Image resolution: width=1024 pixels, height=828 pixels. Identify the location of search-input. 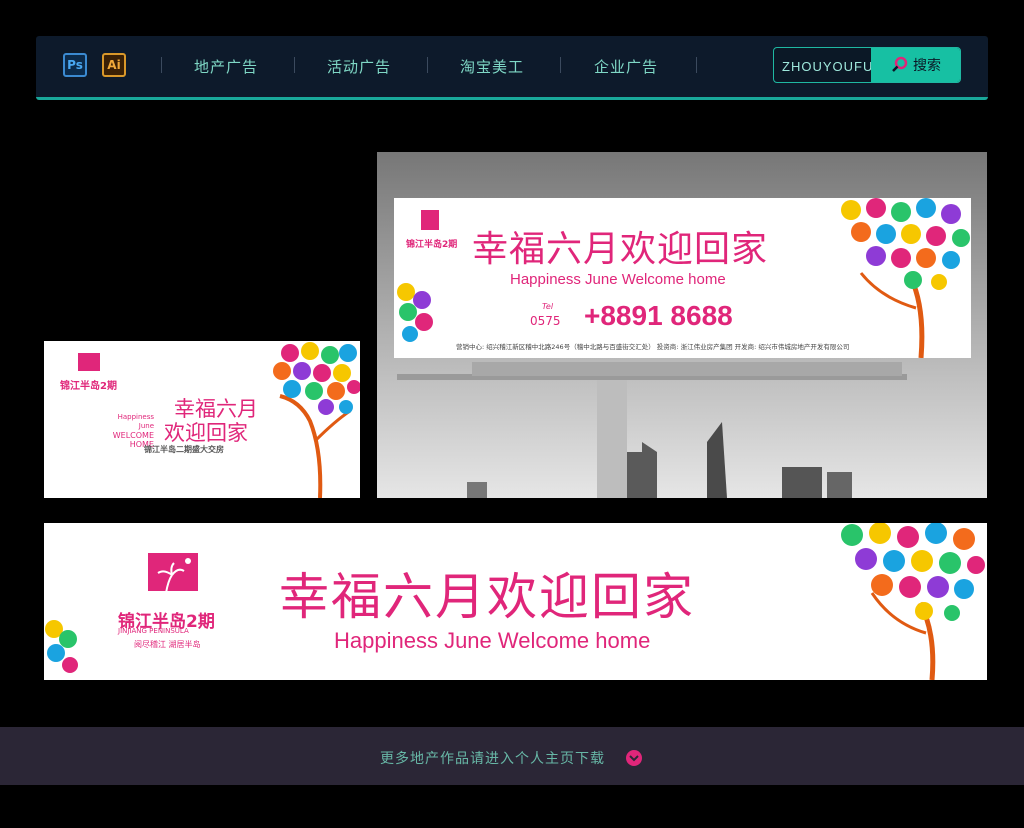
(827, 65).